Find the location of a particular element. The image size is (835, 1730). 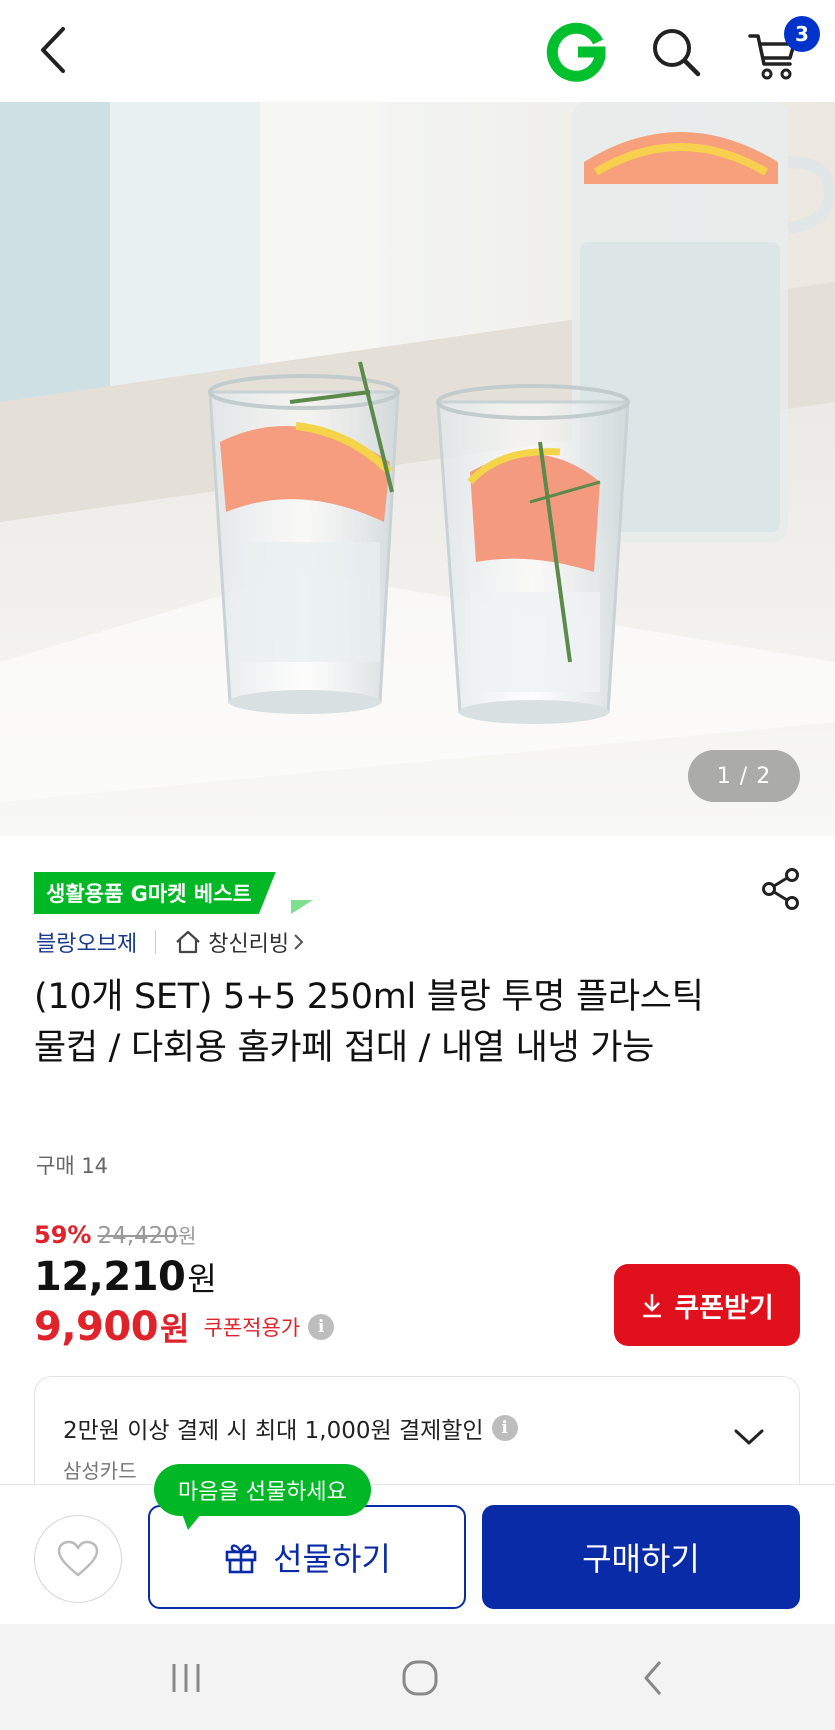

back-button is located at coordinates (52, 50).